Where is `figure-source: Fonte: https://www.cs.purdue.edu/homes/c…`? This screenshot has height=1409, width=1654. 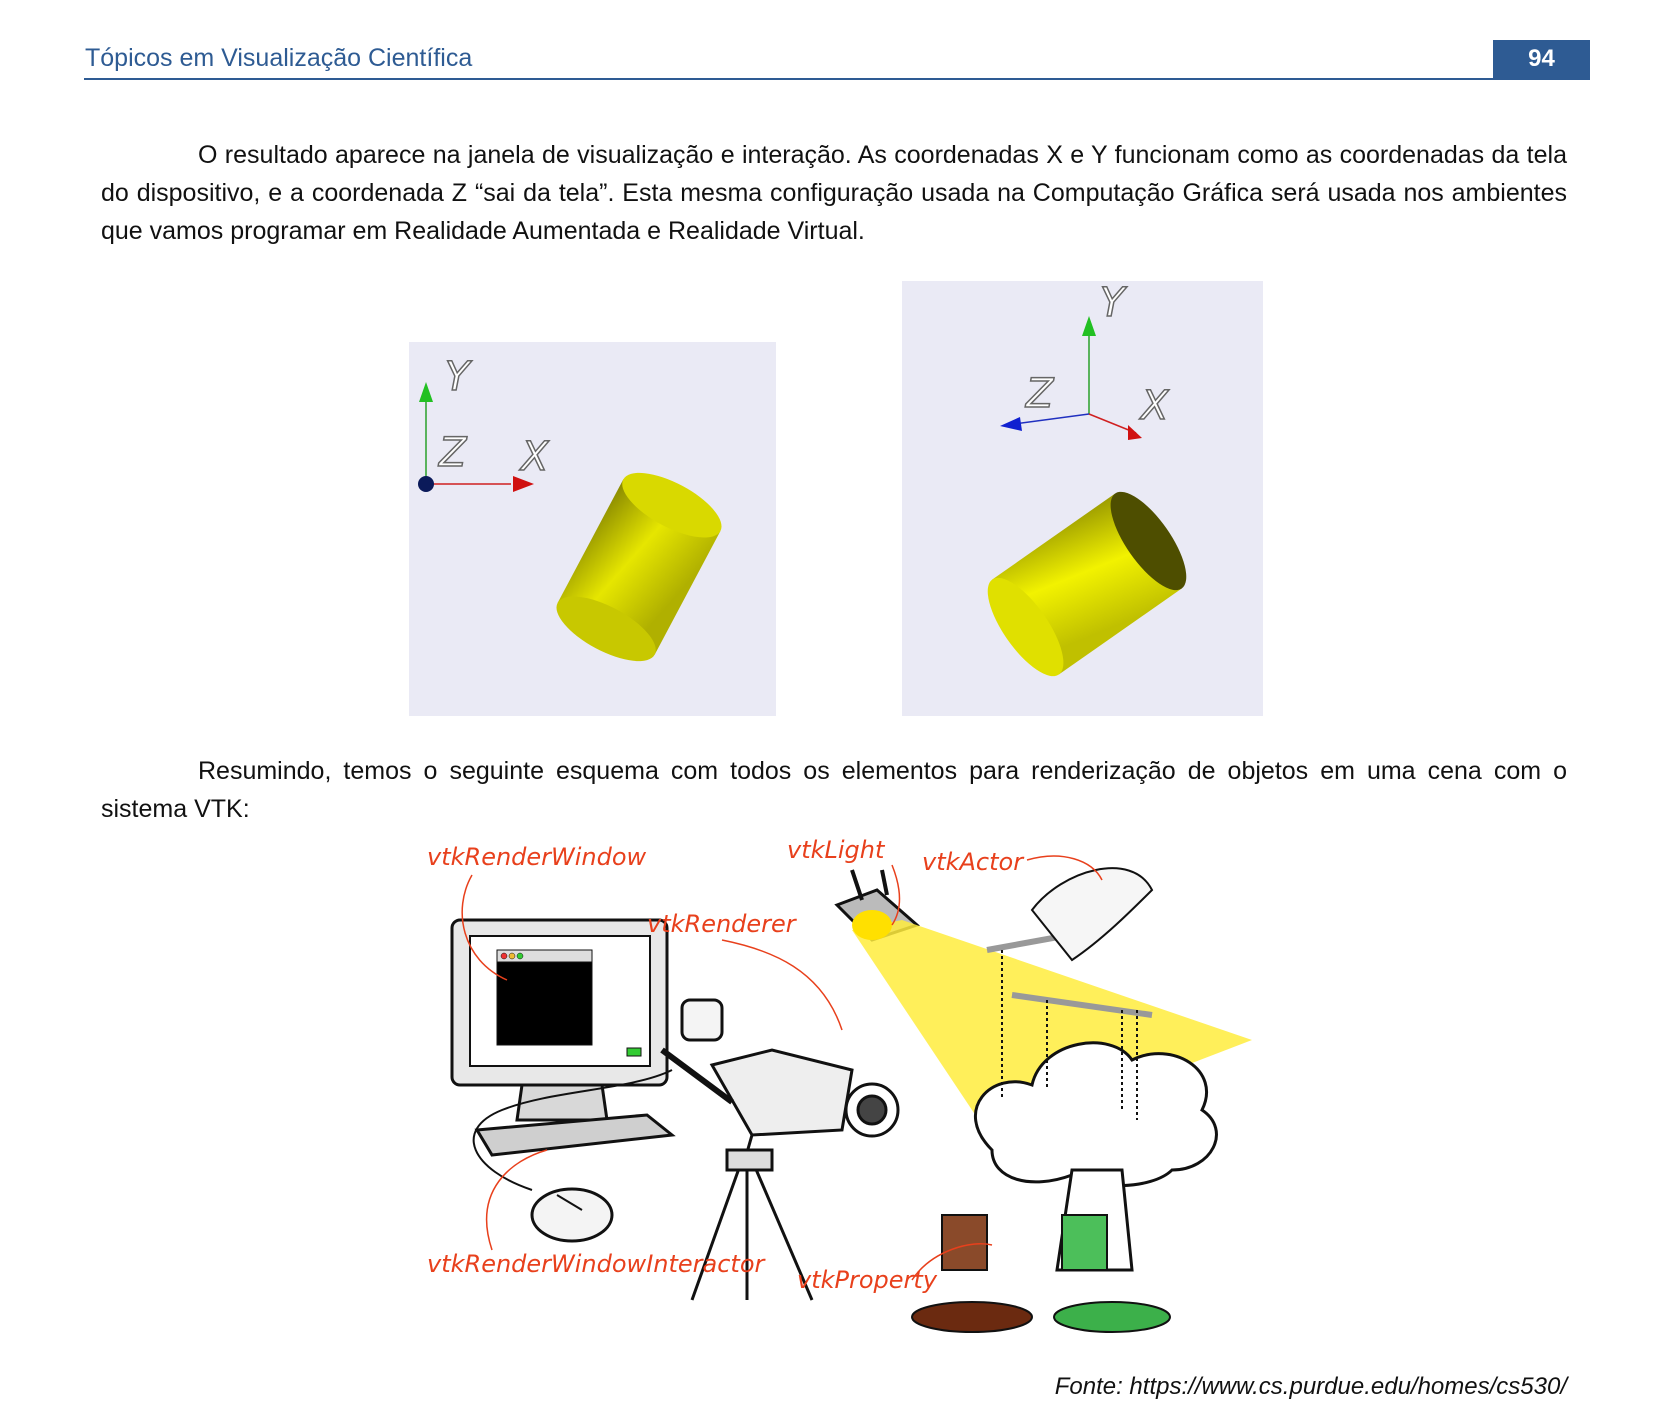 figure-source: Fonte: https://www.cs.purdue.edu/homes/c… is located at coordinates (1310, 1386).